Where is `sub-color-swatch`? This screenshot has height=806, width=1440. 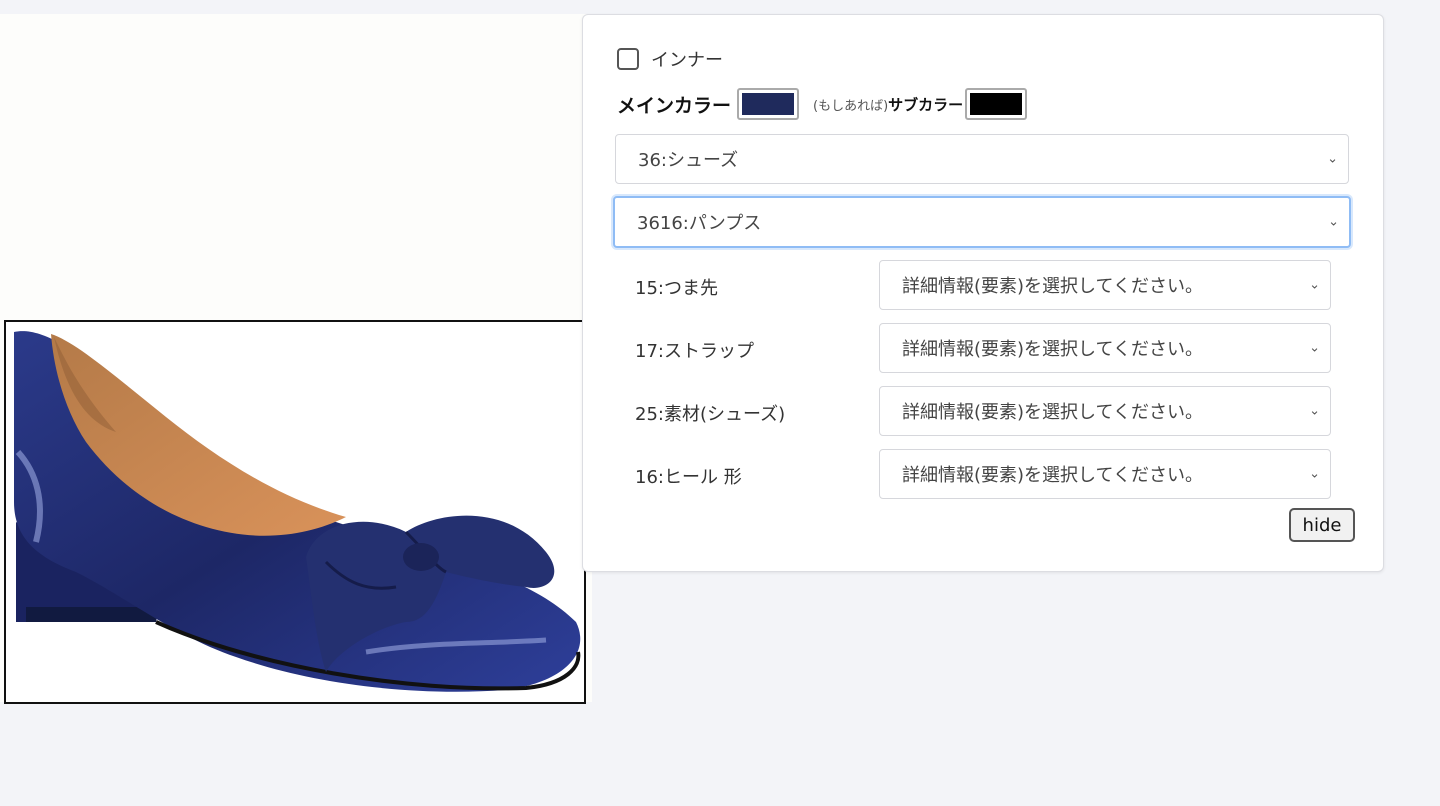 sub-color-swatch is located at coordinates (996, 104).